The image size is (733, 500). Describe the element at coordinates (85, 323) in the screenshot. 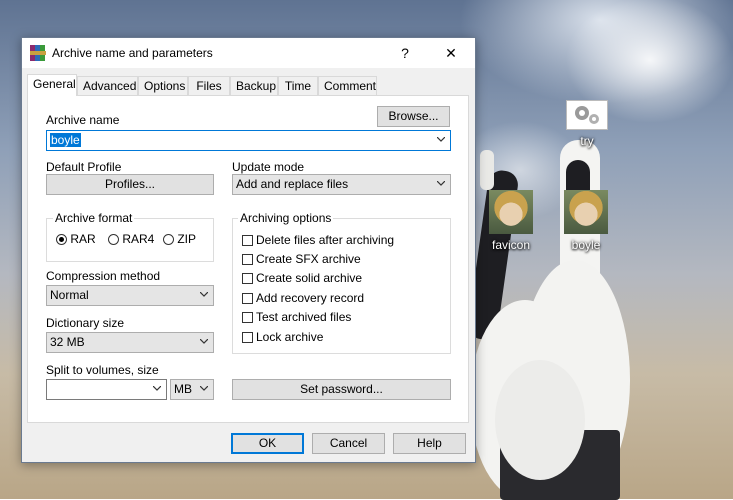

I see `dictionary-size-label: Dictionary size` at that location.